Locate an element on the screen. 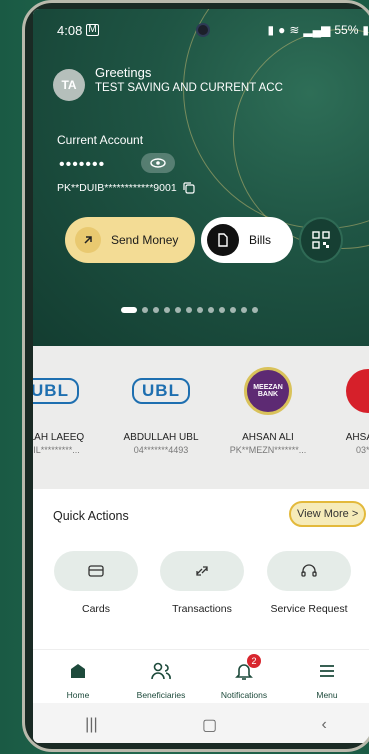  send-money-button: Send Money is located at coordinates (130, 240).